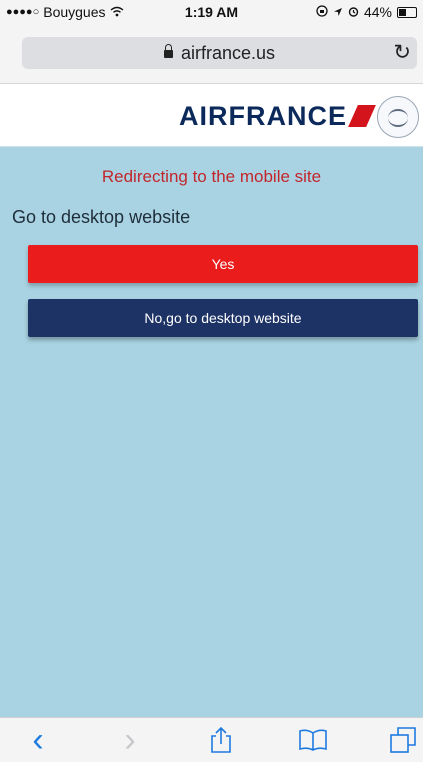  Describe the element at coordinates (211, 176) in the screenshot. I see `redirect-message: Redirecting to the mobile site` at that location.